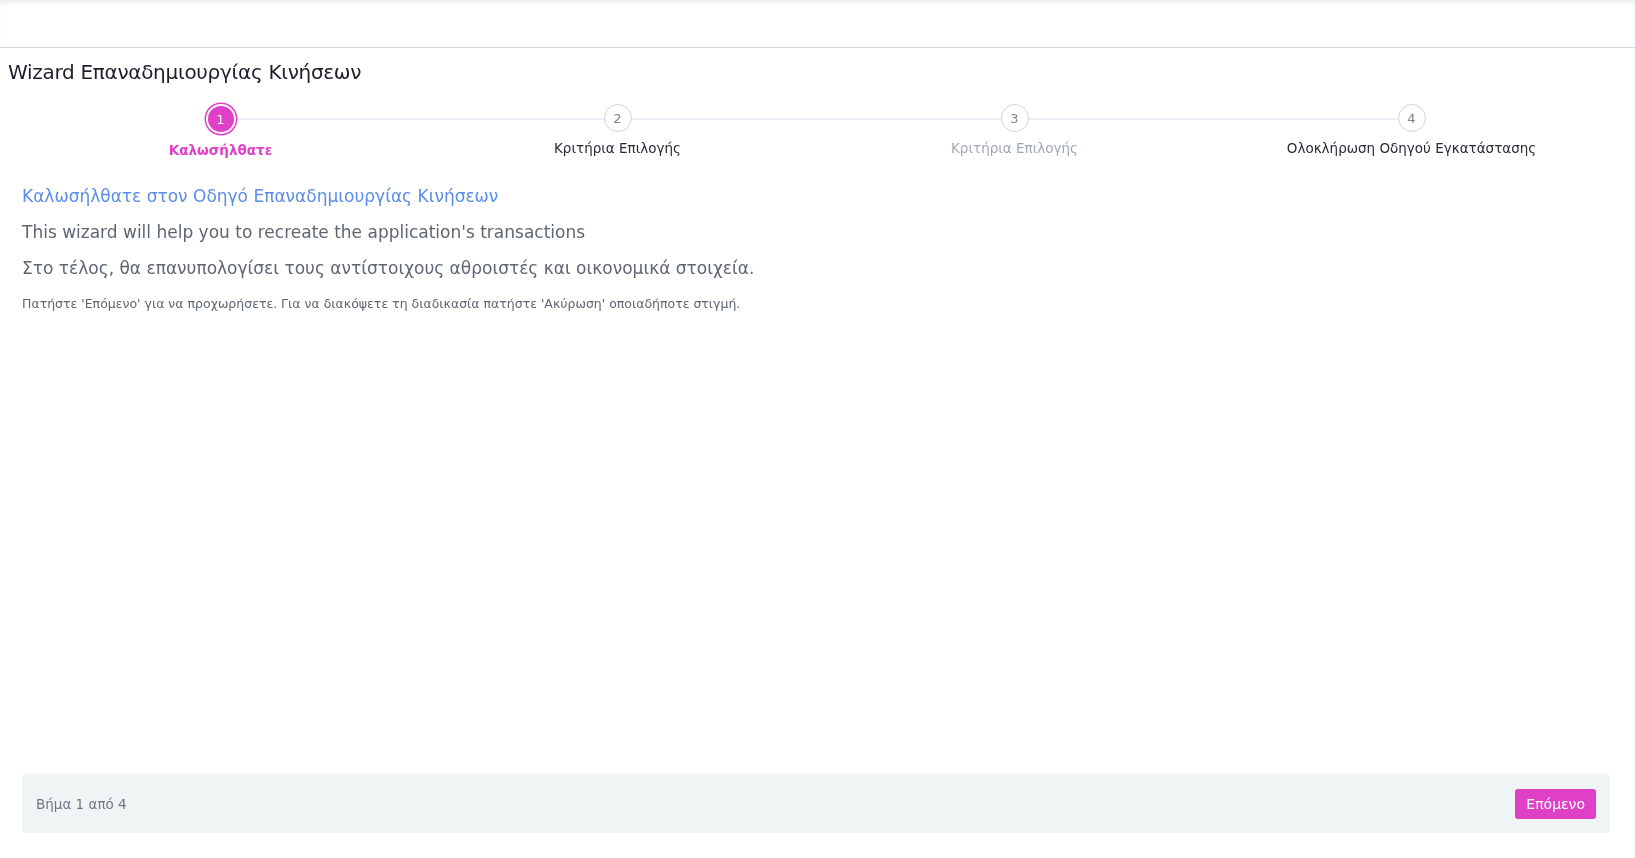 This screenshot has height=858, width=1635. I want to click on step-label: Ολοκλήρωση Οδηγού Εγκατάστασης, so click(1411, 148).